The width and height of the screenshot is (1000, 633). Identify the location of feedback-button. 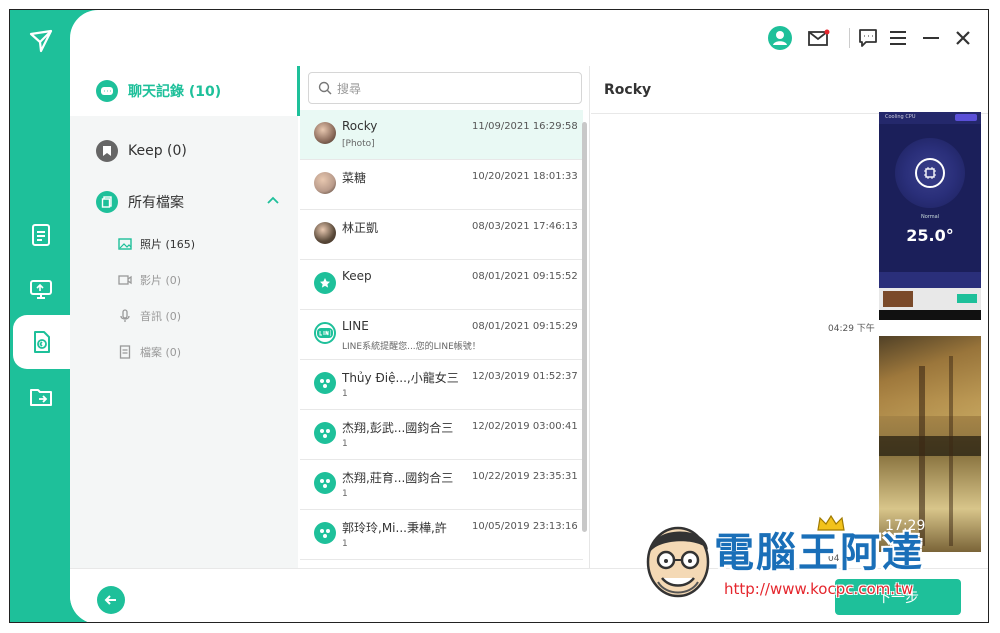
(868, 38).